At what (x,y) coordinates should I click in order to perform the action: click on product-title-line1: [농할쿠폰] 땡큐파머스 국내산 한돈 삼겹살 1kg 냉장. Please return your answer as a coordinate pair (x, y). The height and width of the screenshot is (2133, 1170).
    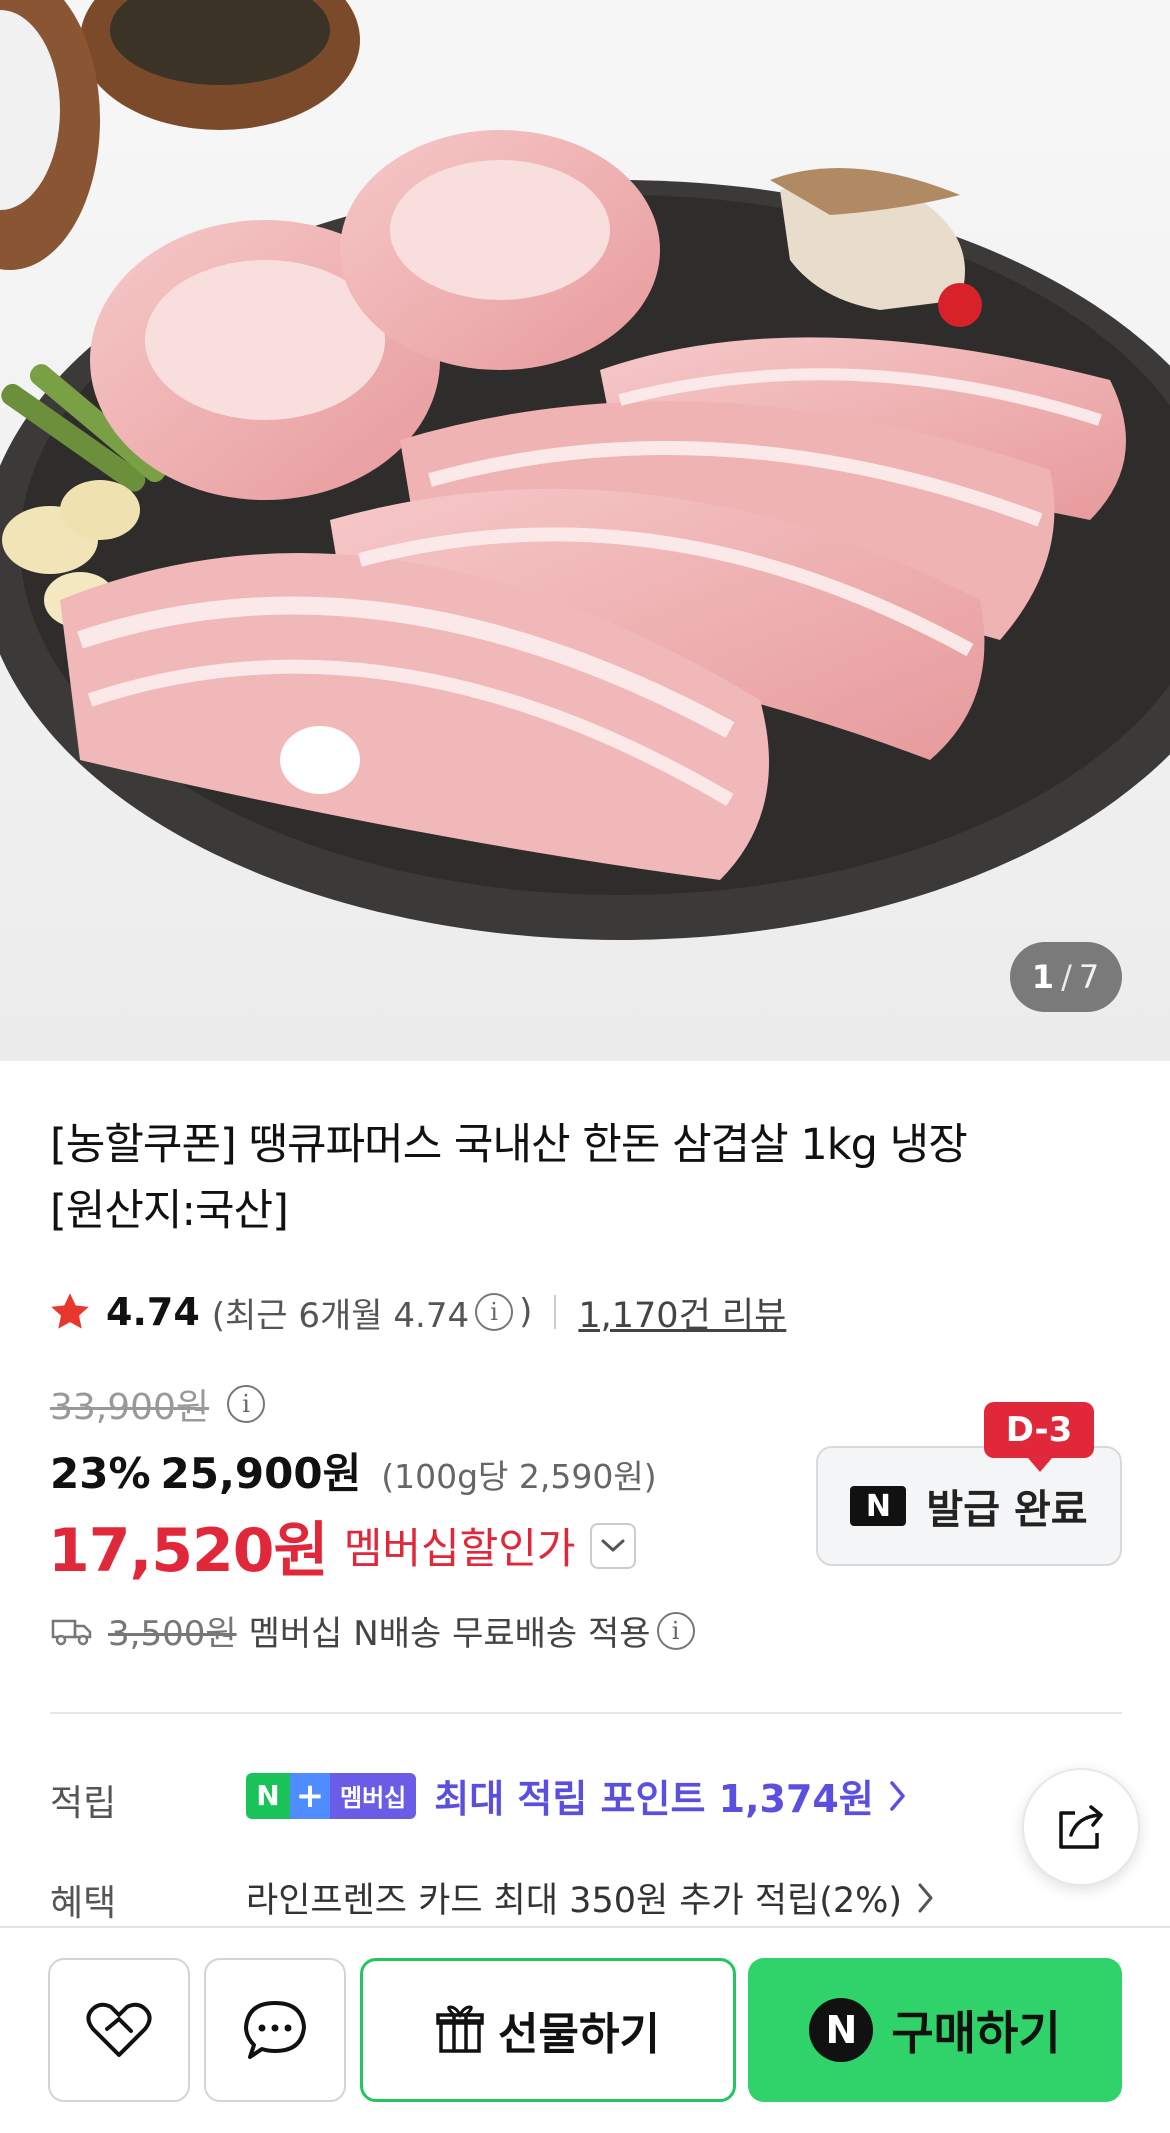
    Looking at the image, I should click on (509, 1145).